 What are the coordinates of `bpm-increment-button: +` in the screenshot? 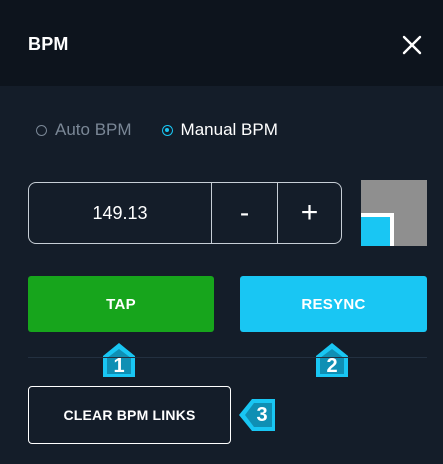 It's located at (309, 213).